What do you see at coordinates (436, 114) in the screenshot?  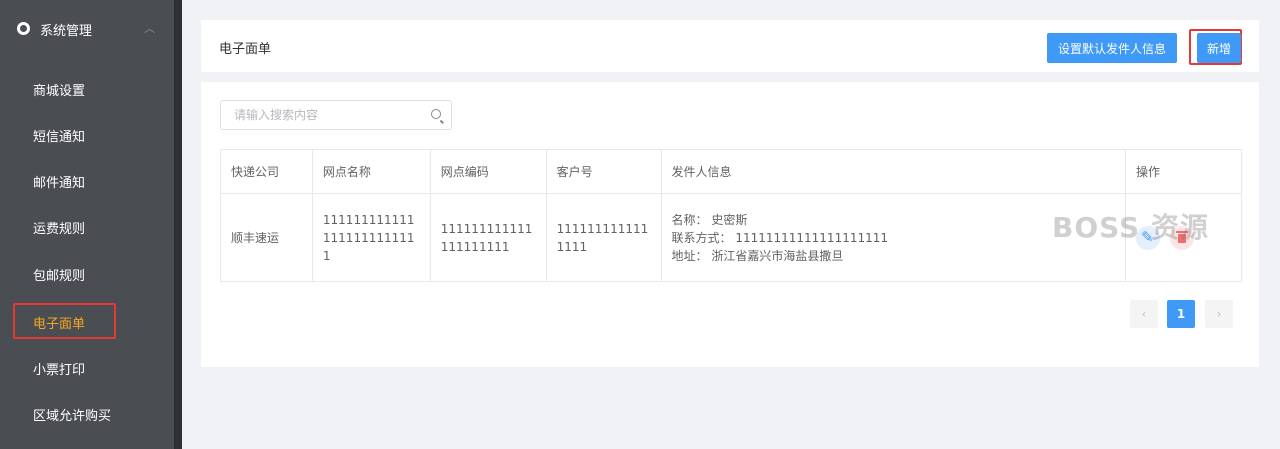 I see `search-icon` at bounding box center [436, 114].